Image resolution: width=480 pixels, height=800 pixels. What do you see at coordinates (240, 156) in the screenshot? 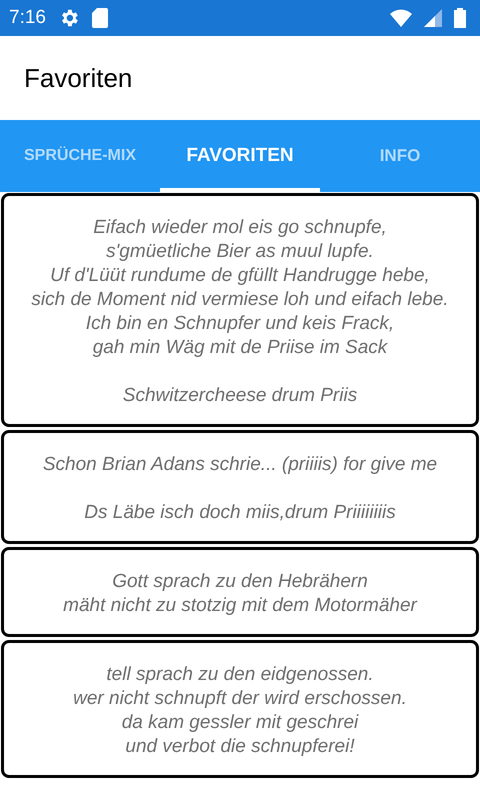
I see `tab: FAVORITEN` at bounding box center [240, 156].